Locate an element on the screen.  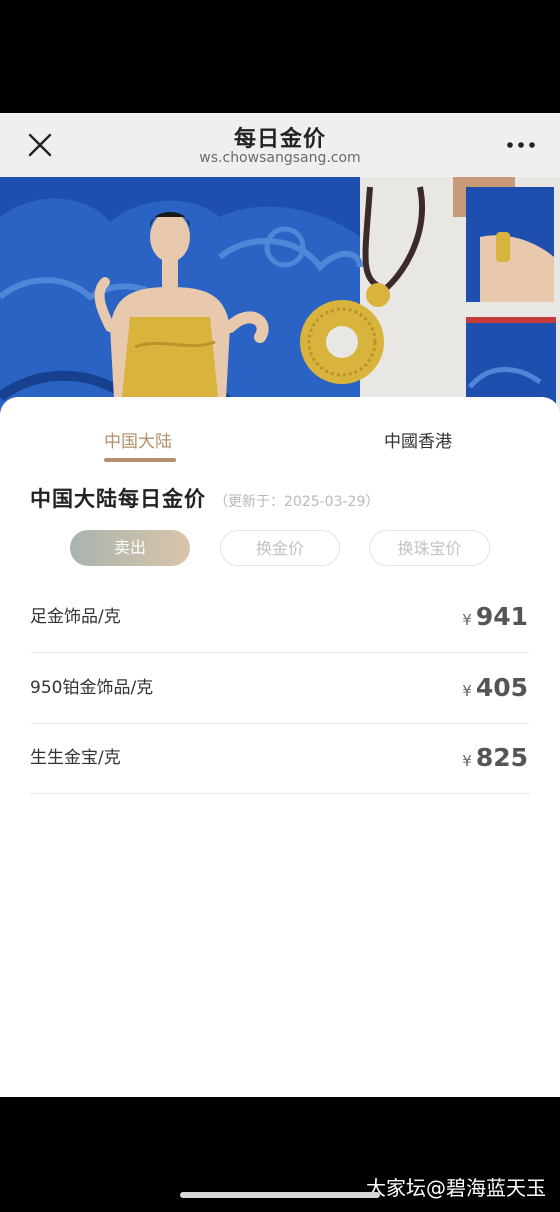
page-url: ws.chowsangsang.com is located at coordinates (280, 158).